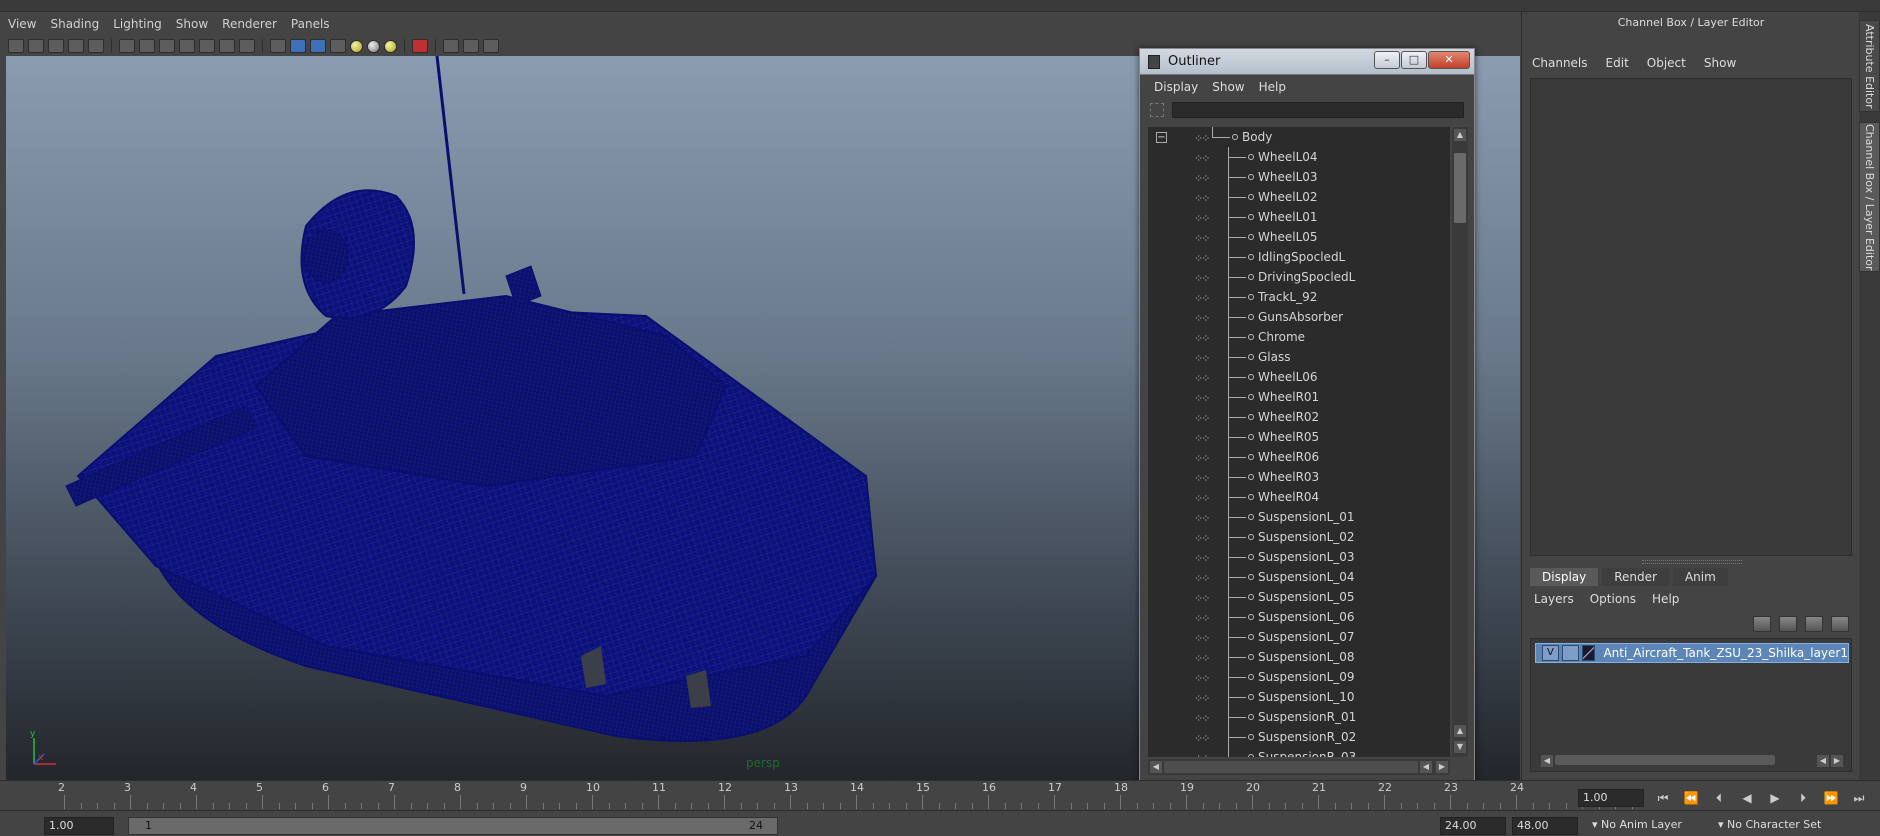  What do you see at coordinates (127, 46) in the screenshot?
I see `grid-icon` at bounding box center [127, 46].